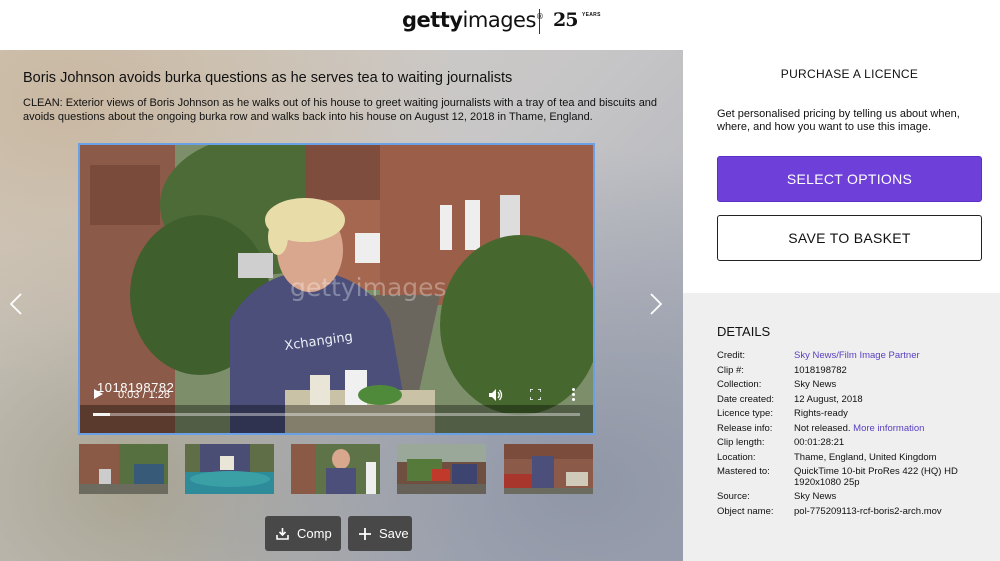  What do you see at coordinates (101, 414) in the screenshot?
I see `seek-bar-progress` at bounding box center [101, 414].